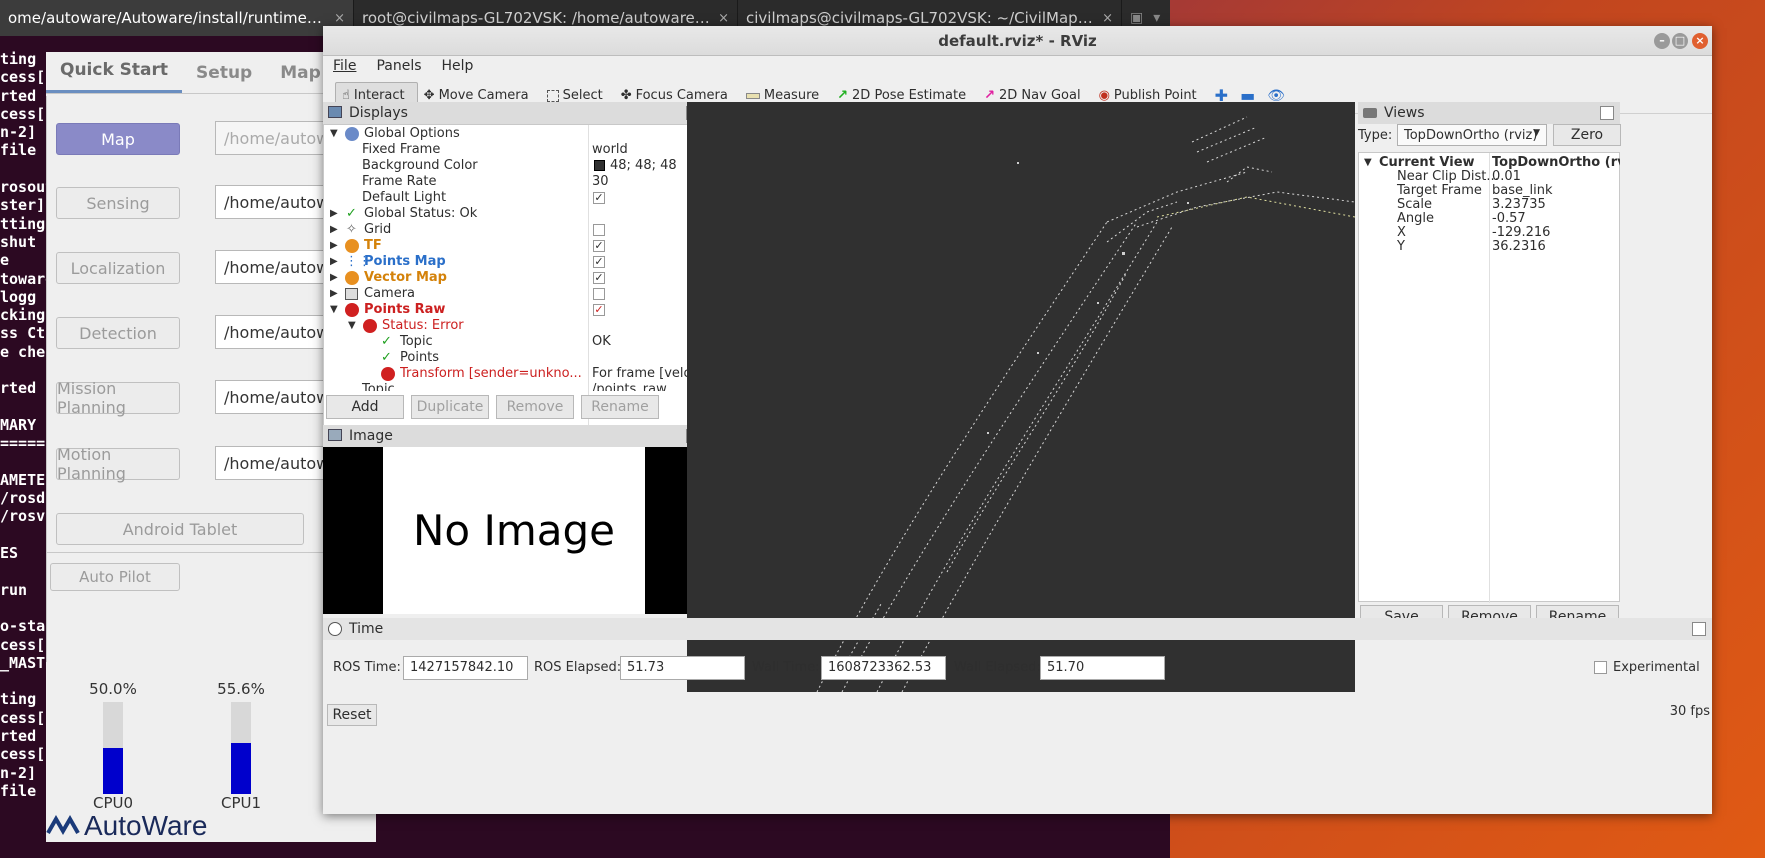 Image resolution: width=1765 pixels, height=858 pixels. What do you see at coordinates (1680, 41) in the screenshot?
I see `maximize-icon: □` at bounding box center [1680, 41].